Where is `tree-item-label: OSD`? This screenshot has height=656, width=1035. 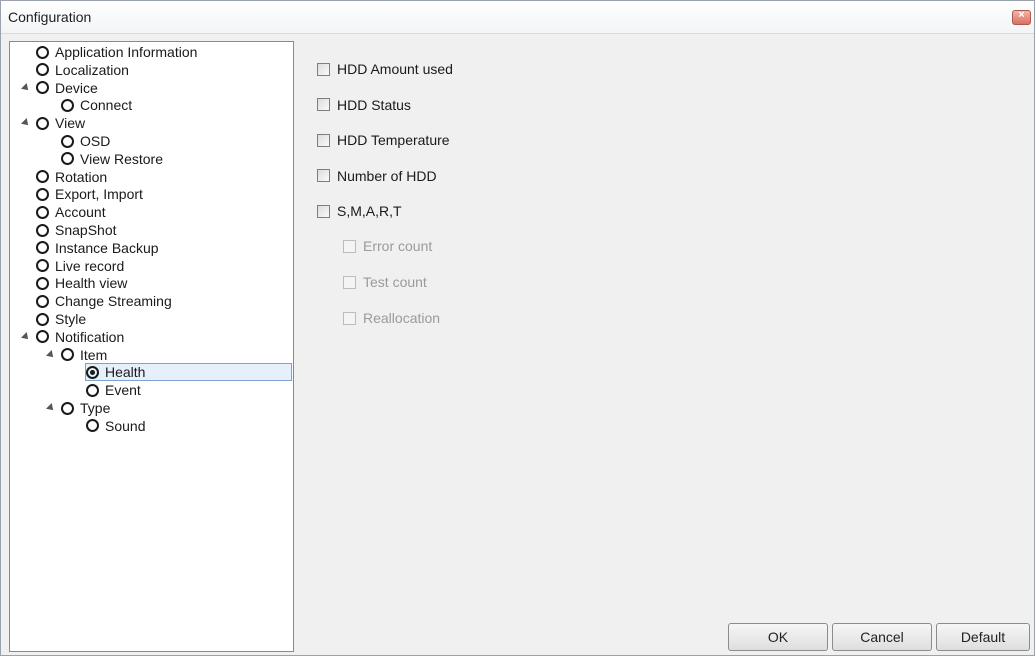 tree-item-label: OSD is located at coordinates (95, 141).